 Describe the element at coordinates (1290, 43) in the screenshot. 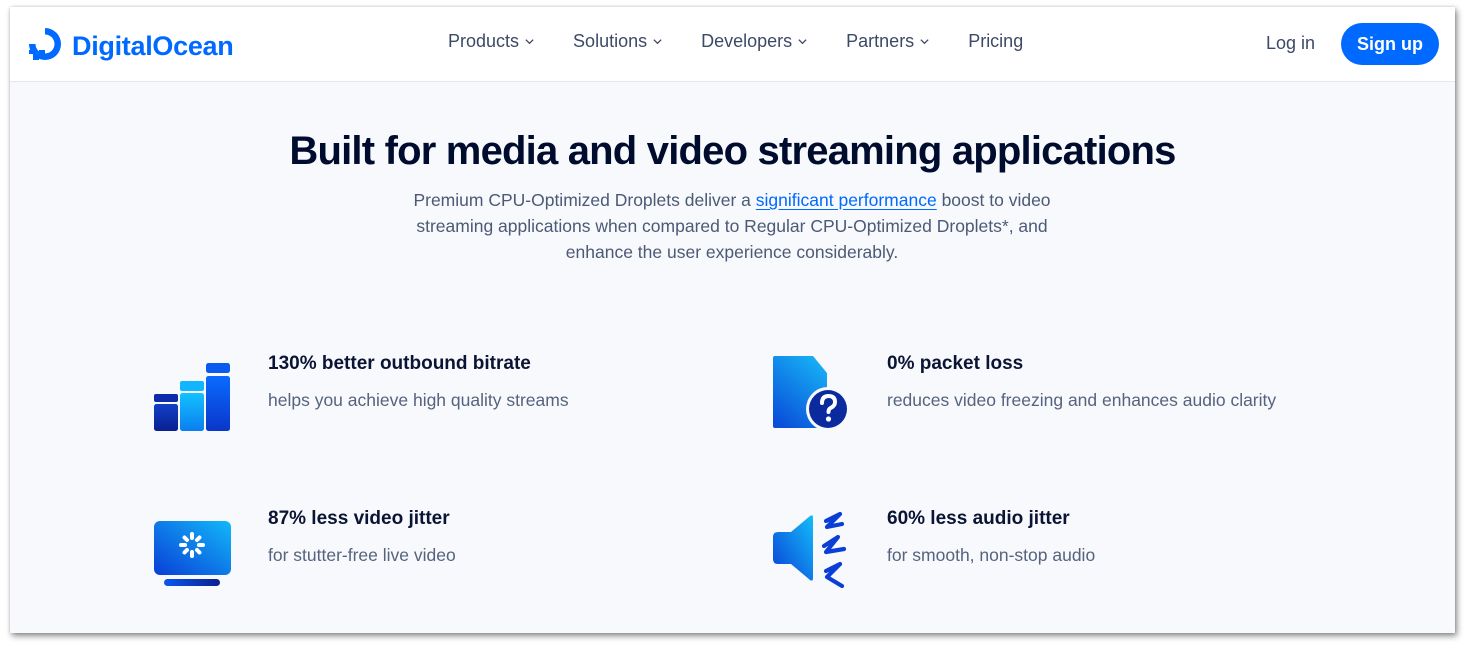

I see `login-link: Log in` at that location.